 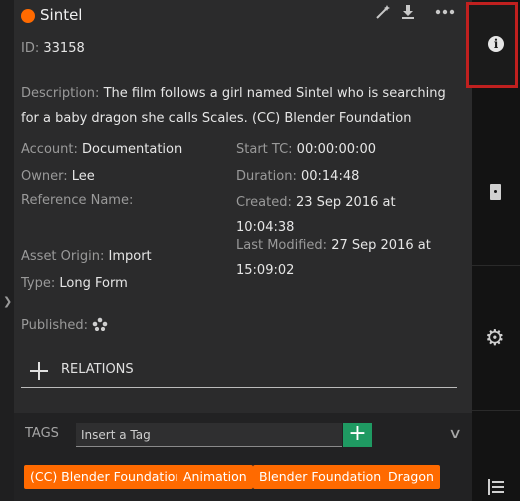 What do you see at coordinates (28, 16) in the screenshot?
I see `status-indicator` at bounding box center [28, 16].